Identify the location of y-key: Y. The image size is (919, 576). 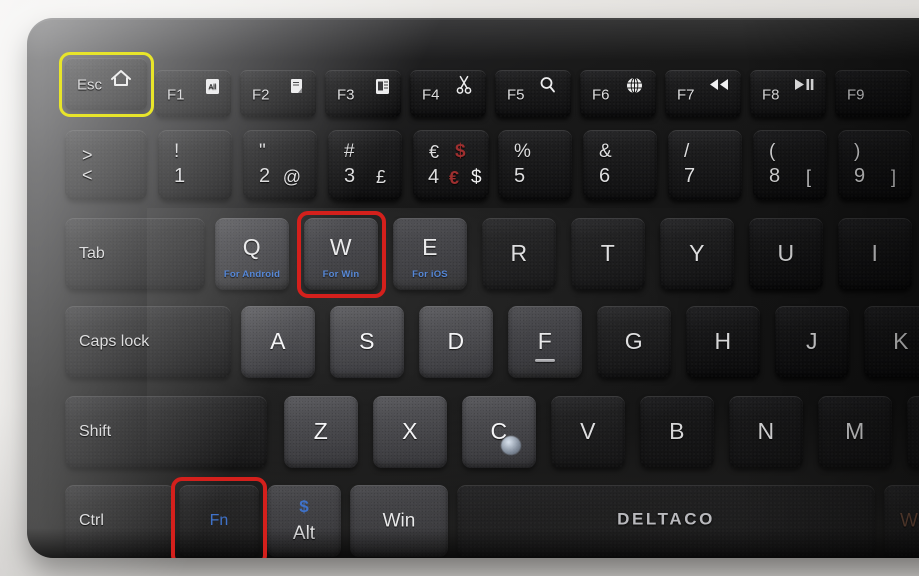
(697, 254).